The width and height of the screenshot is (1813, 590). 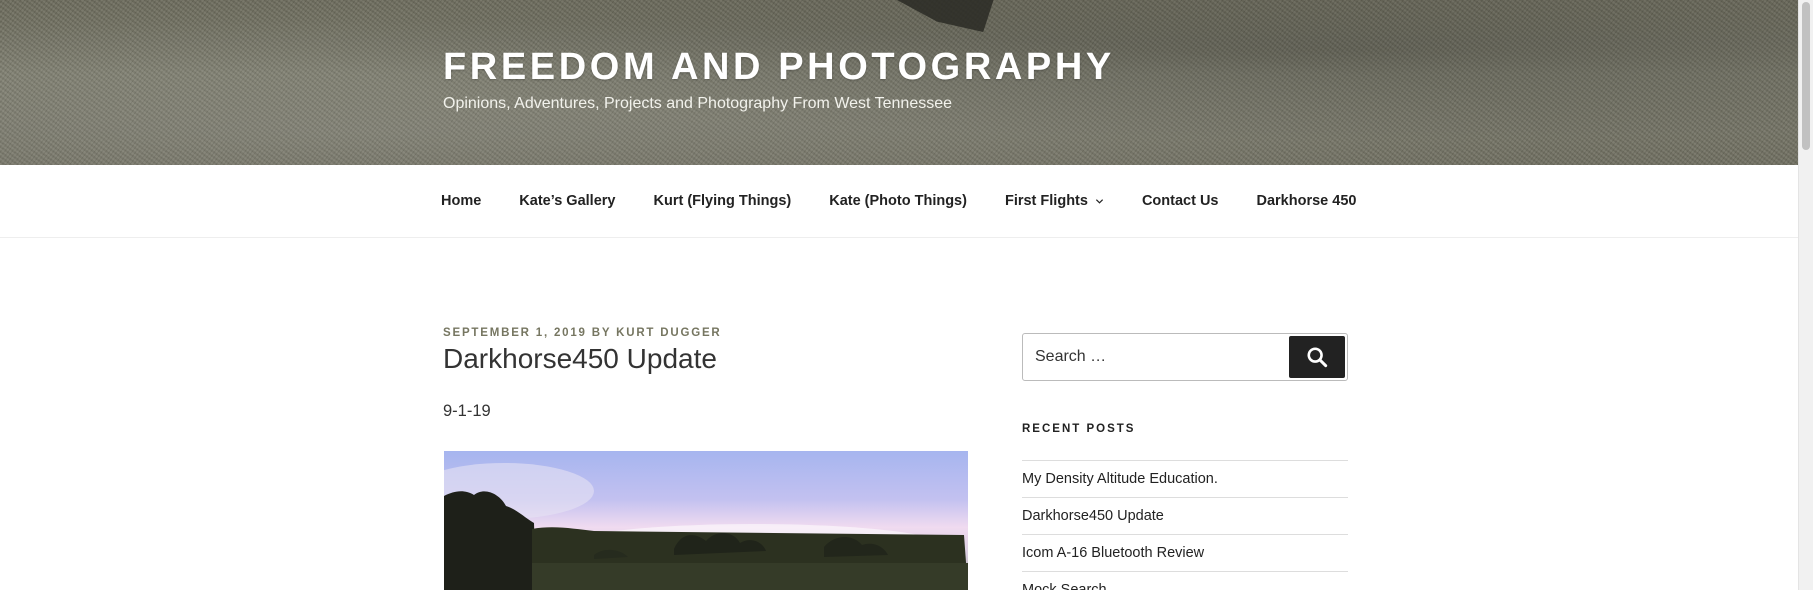 I want to click on recent-post-link: Icom A-16 Bluetooth Review, so click(x=1185, y=553).